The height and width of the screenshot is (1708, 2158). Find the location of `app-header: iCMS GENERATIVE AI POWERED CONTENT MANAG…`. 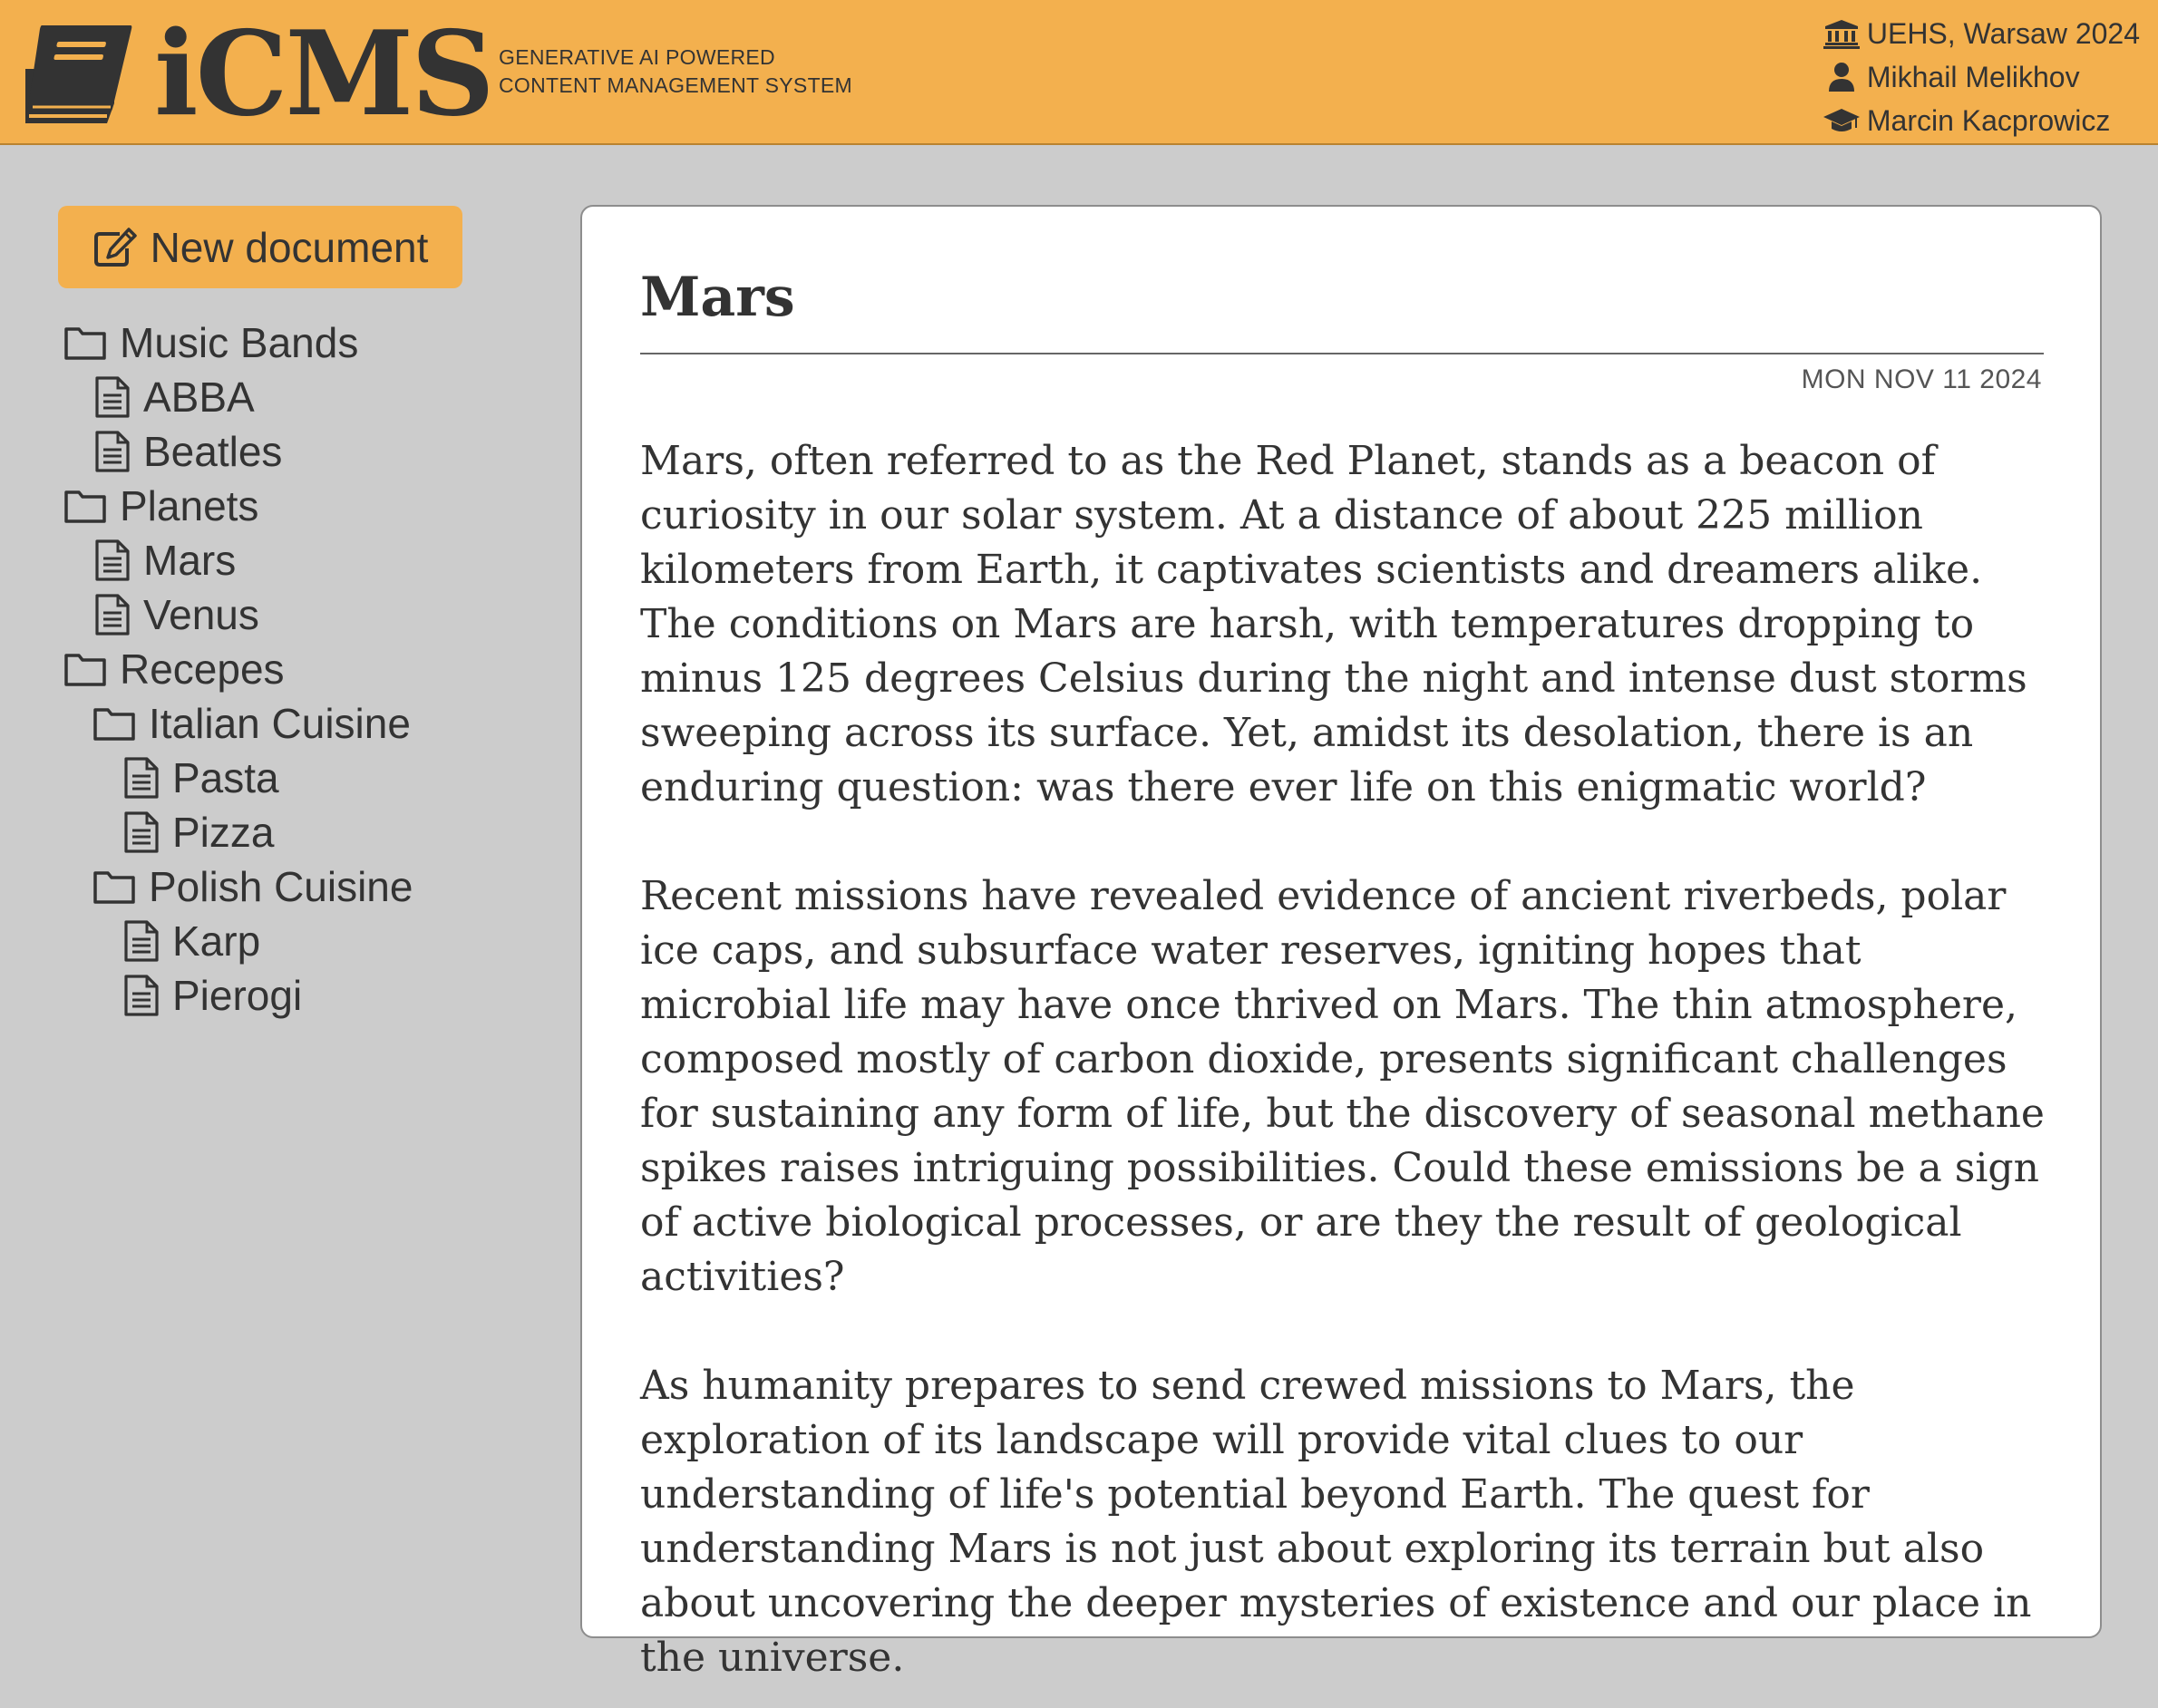

app-header: iCMS GENERATIVE AI POWERED CONTENT MANAG… is located at coordinates (1079, 72).